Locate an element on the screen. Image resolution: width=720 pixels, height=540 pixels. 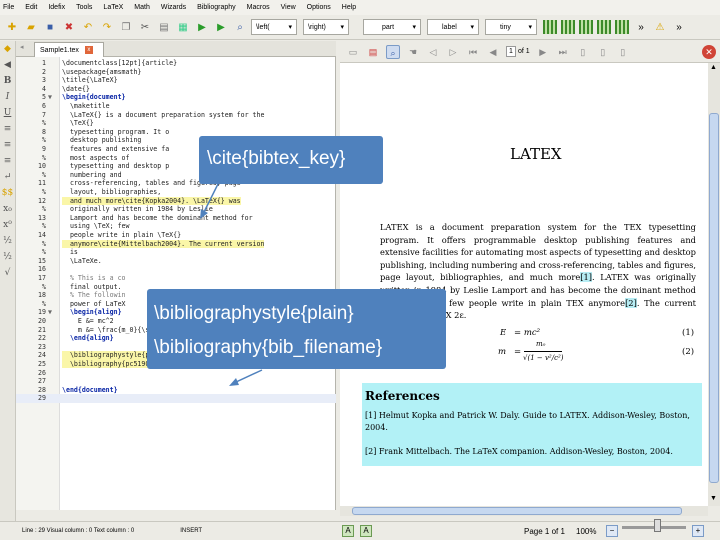
continuous-icon: ▯ is located at coordinates (583, 52).